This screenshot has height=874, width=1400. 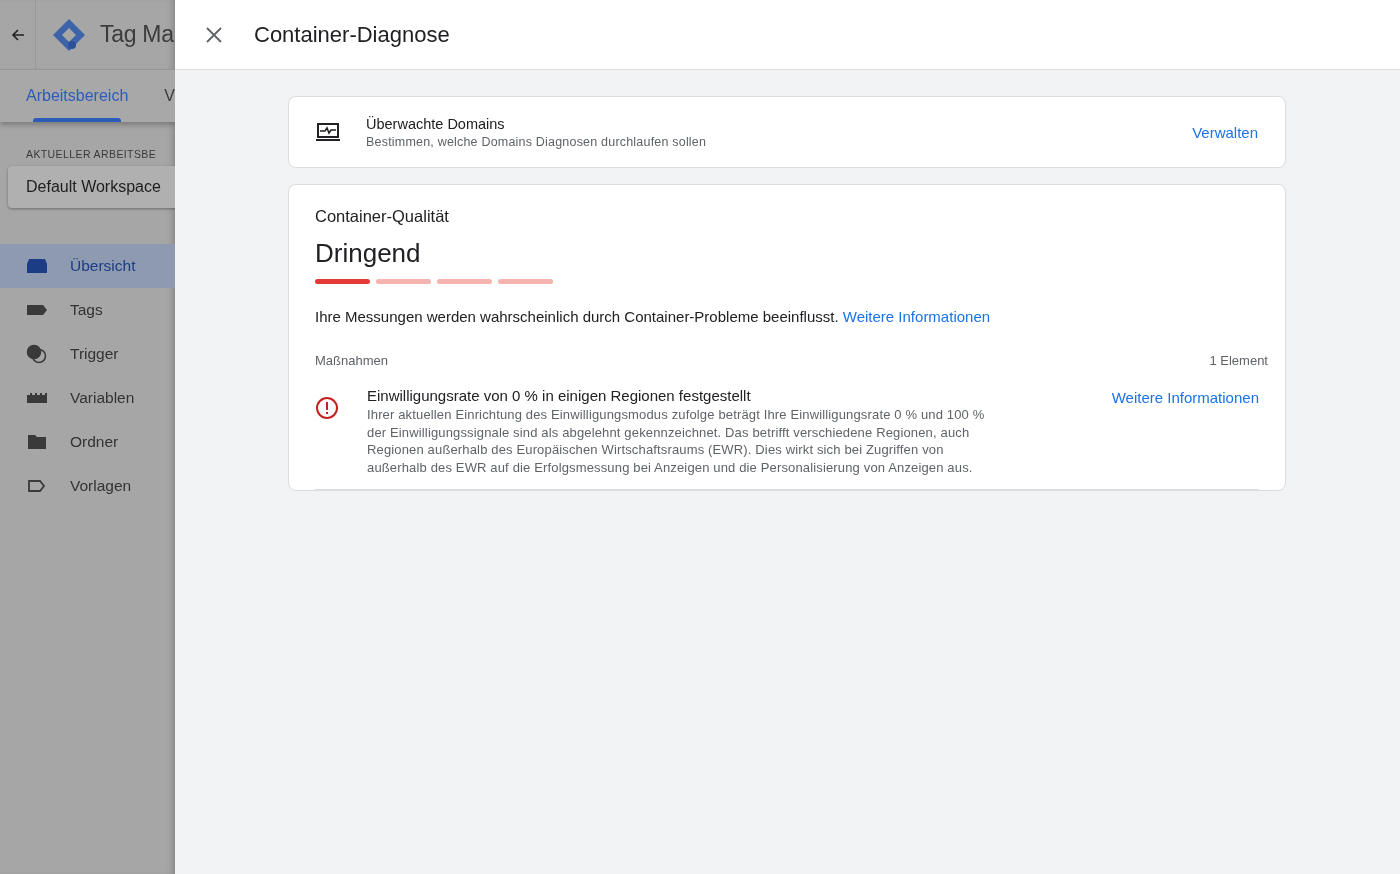 What do you see at coordinates (87, 354) in the screenshot?
I see `nav-item: Trigger` at bounding box center [87, 354].